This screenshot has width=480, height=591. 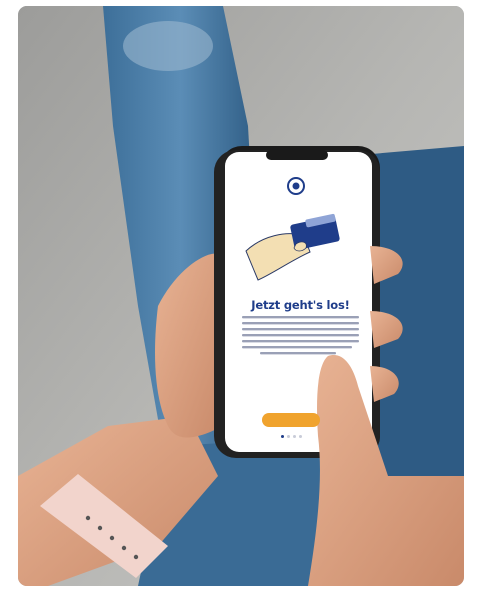 I want to click on start-button, so click(x=291, y=420).